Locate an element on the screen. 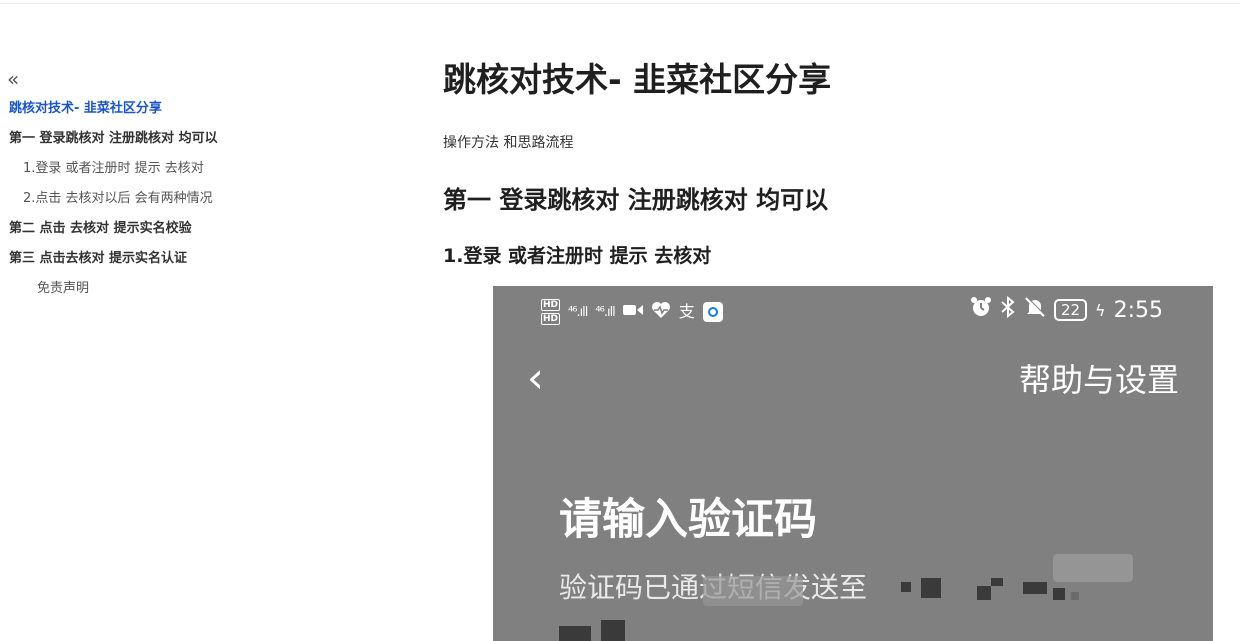 This screenshot has height=641, width=1240. toc-item-section-3: 第三 点击去核对 提示实名认证 is located at coordinates (98, 259).